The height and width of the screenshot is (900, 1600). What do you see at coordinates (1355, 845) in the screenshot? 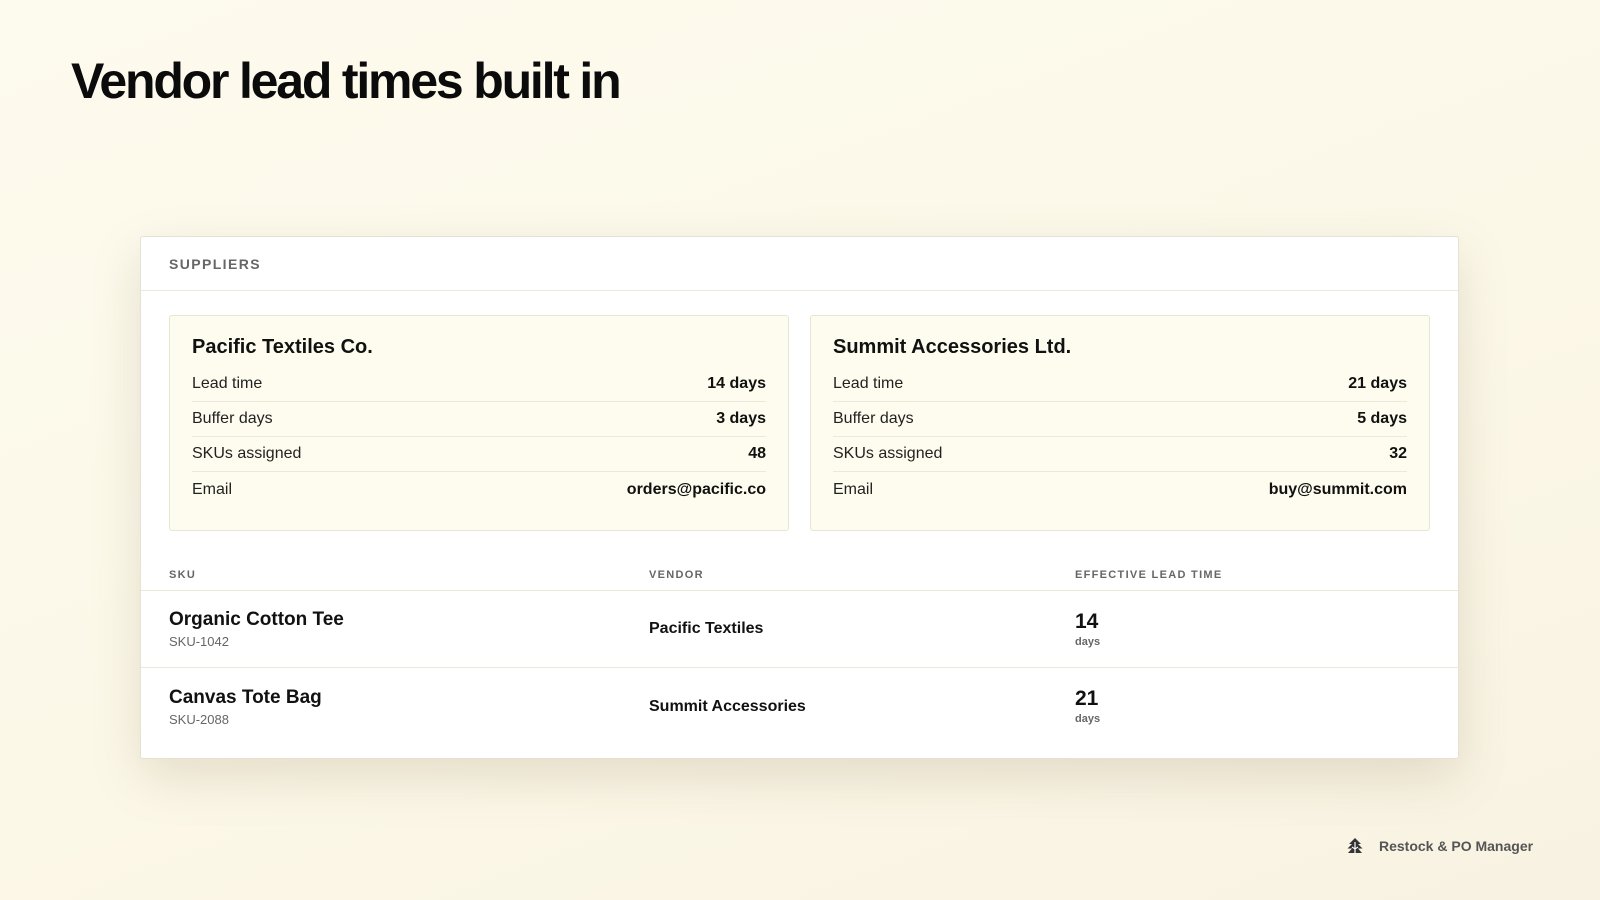
I see `tree-logo-icon` at bounding box center [1355, 845].